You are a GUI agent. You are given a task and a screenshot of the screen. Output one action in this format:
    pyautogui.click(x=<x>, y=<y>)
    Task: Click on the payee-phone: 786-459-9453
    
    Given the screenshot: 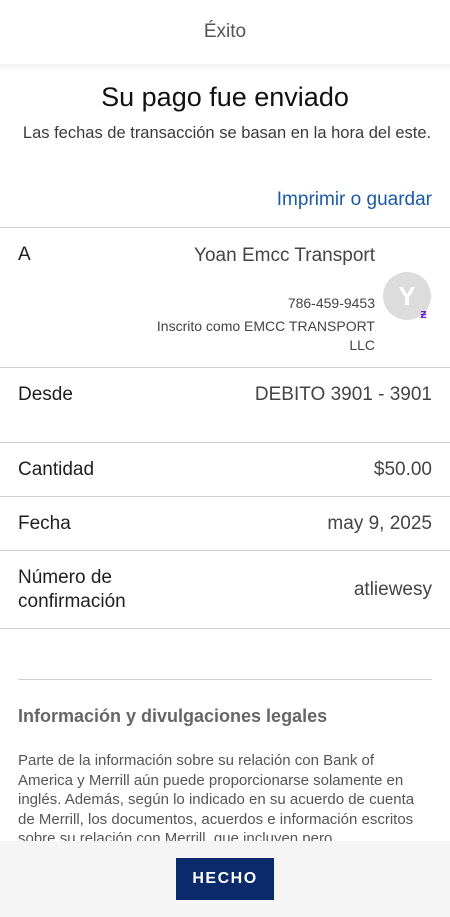 What is the action you would take?
    pyautogui.click(x=331, y=303)
    